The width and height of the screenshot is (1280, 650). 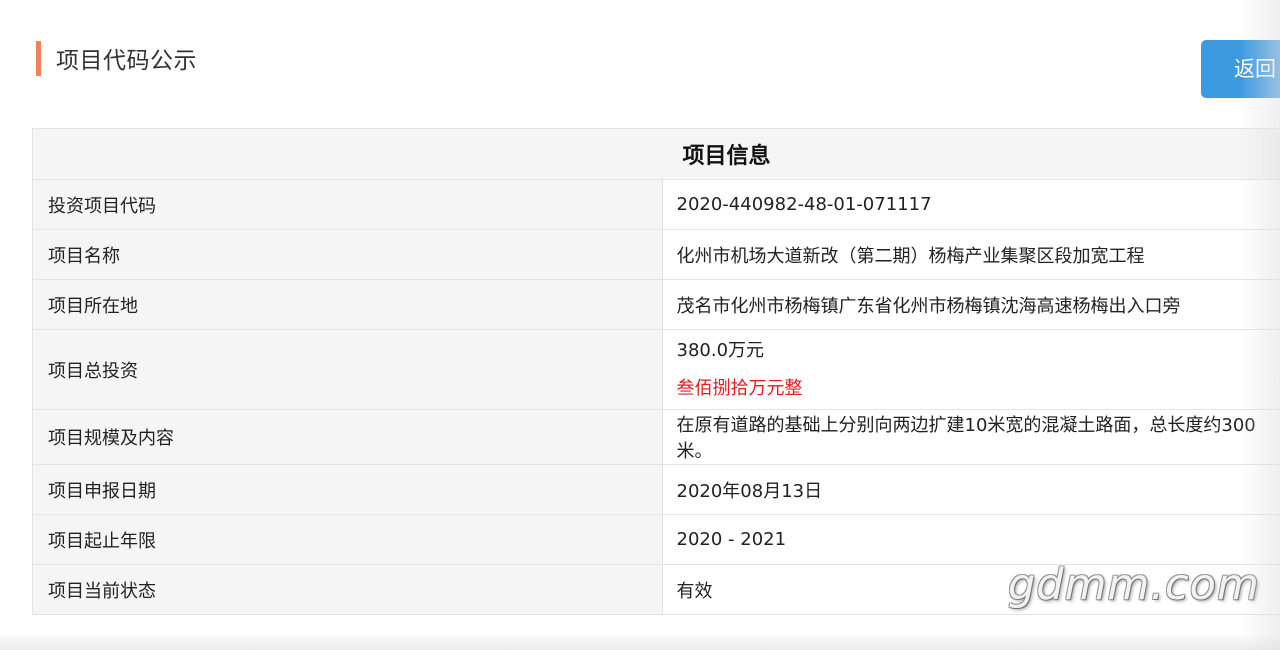 What do you see at coordinates (970, 539) in the screenshot?
I see `row-value-period: 2020 - 2021` at bounding box center [970, 539].